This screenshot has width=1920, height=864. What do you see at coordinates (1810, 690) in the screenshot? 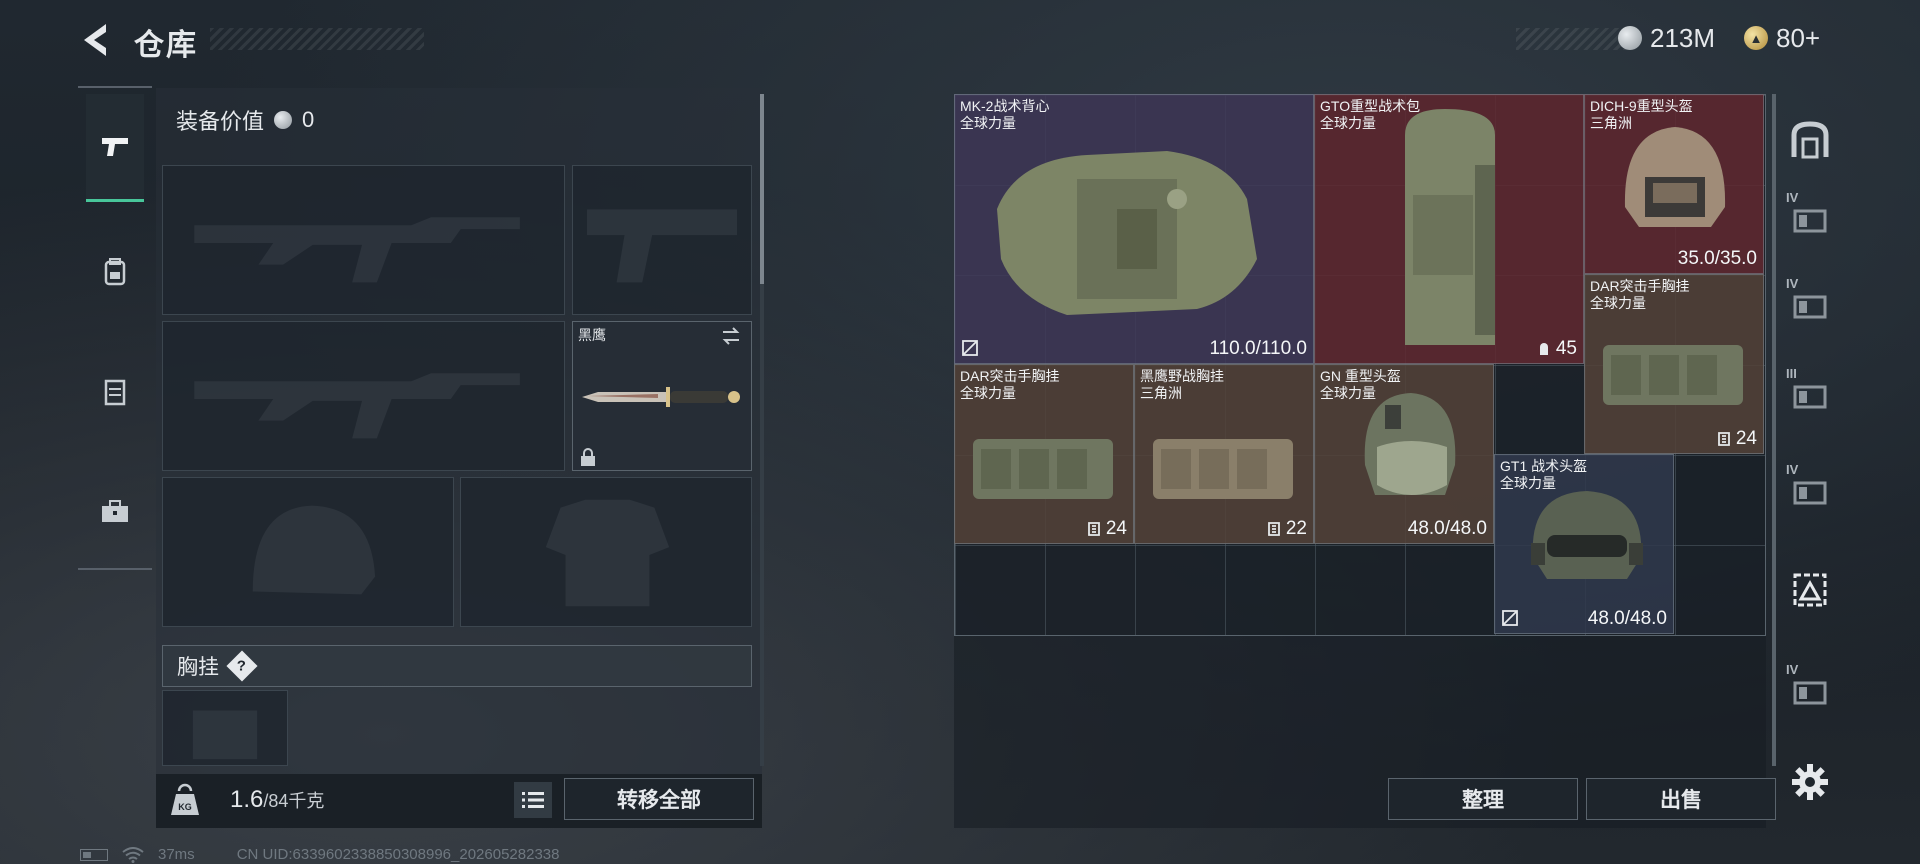
I see `stash-tab-container-5: IV` at bounding box center [1810, 690].